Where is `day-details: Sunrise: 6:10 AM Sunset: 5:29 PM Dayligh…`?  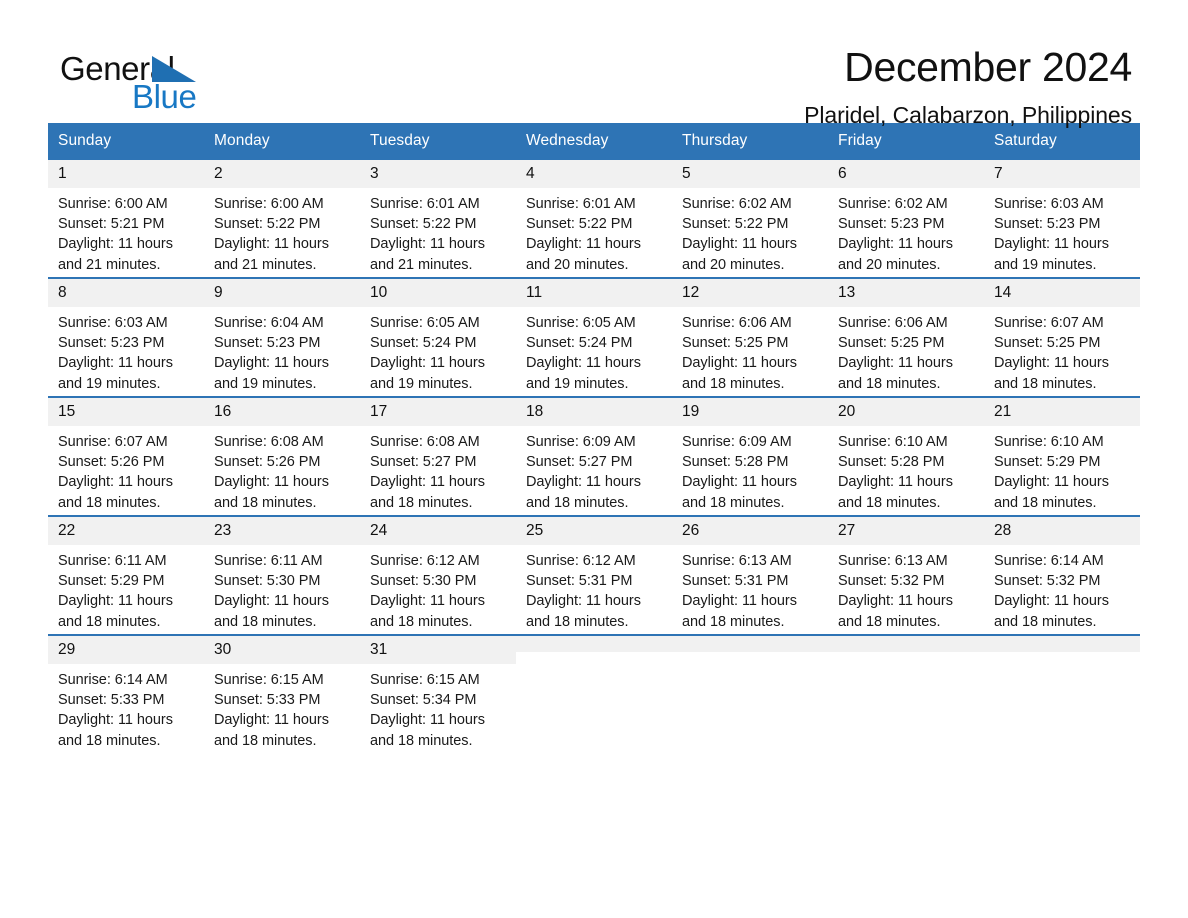 day-details: Sunrise: 6:10 AM Sunset: 5:29 PM Dayligh… is located at coordinates (1062, 469).